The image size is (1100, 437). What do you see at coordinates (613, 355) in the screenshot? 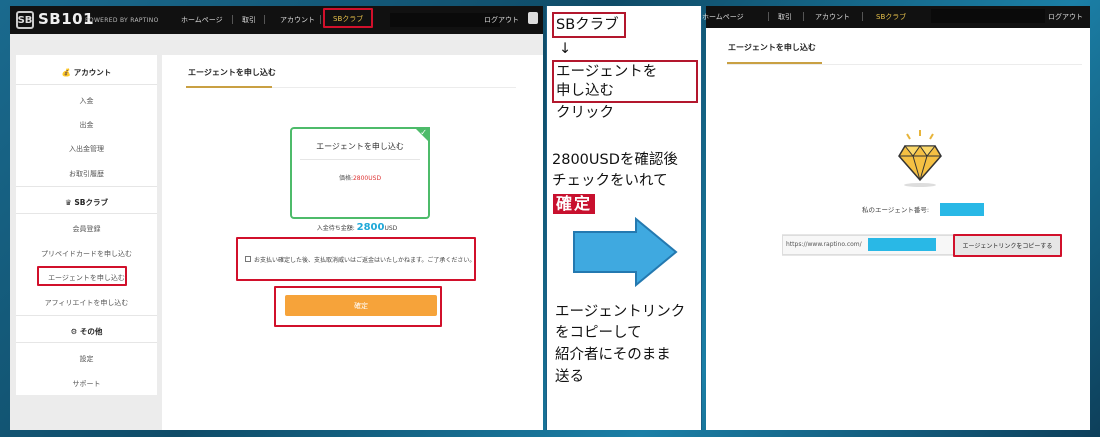
I see `copy-line3: 紹介者にそのまま` at bounding box center [613, 355].